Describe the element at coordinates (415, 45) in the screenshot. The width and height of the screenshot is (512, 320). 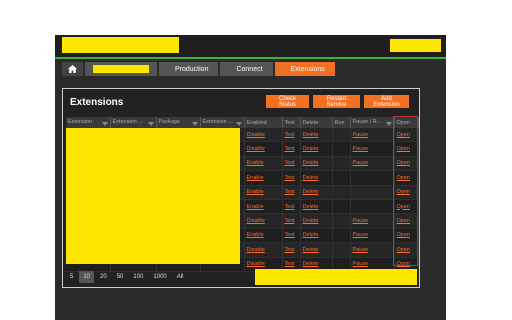
I see `redacted-user-menu` at that location.